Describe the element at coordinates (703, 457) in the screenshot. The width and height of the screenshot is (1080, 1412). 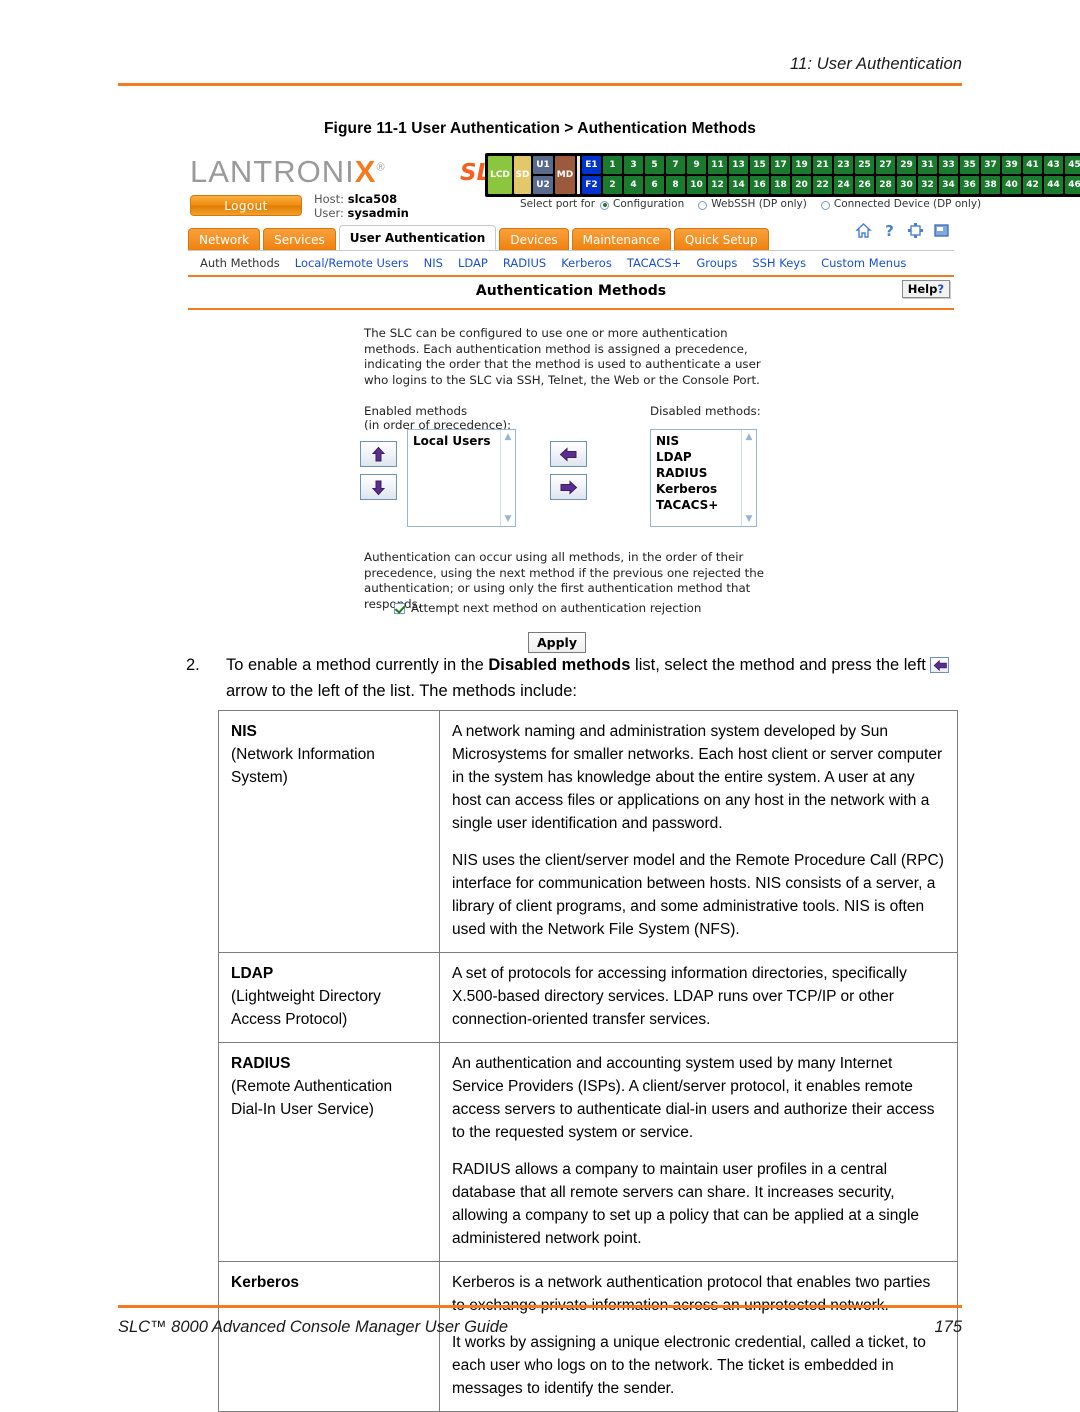
I see `disabled-method-ldap: LDAP` at that location.